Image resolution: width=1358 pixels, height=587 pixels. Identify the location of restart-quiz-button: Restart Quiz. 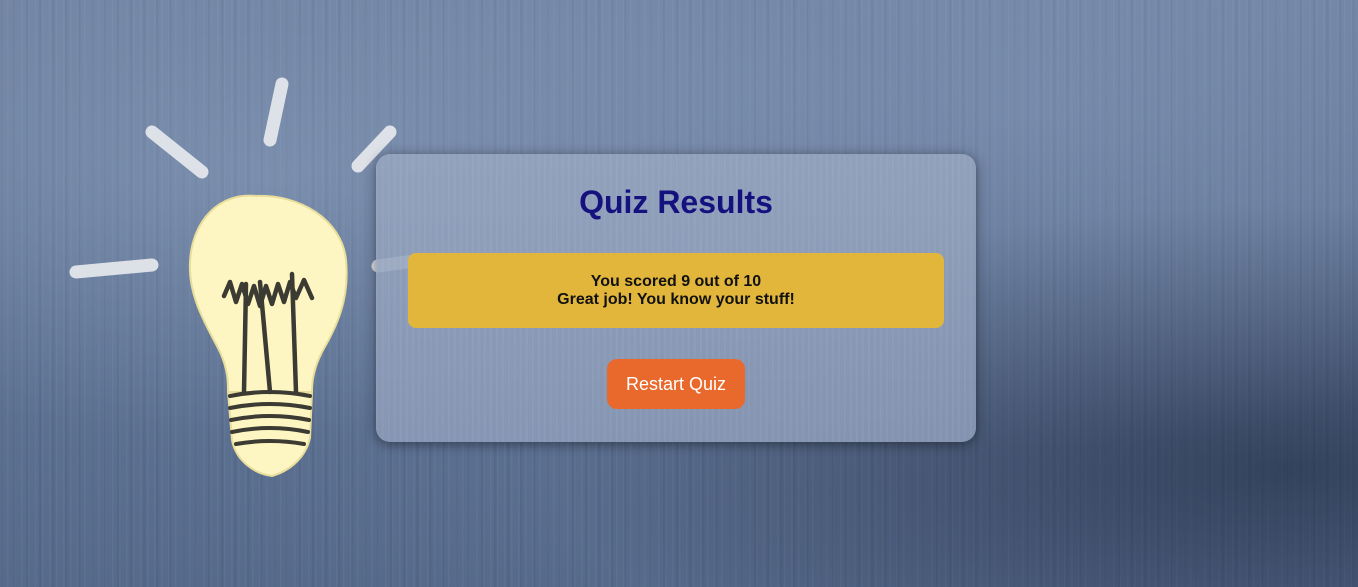
(676, 384).